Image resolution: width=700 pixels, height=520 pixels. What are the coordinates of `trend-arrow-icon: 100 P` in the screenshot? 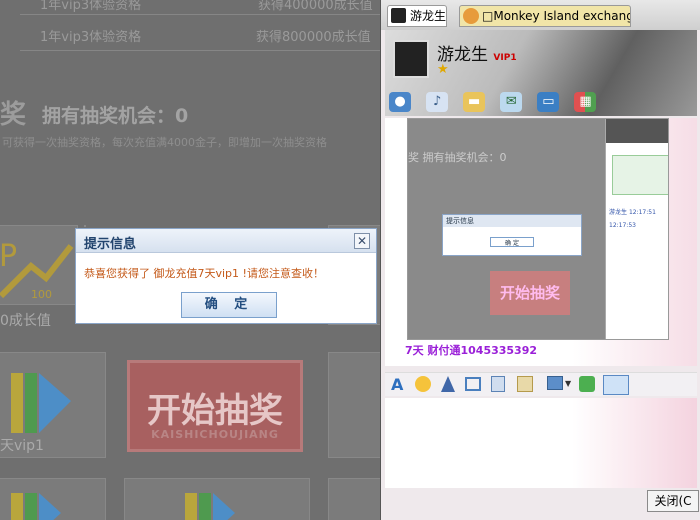 It's located at (37, 270).